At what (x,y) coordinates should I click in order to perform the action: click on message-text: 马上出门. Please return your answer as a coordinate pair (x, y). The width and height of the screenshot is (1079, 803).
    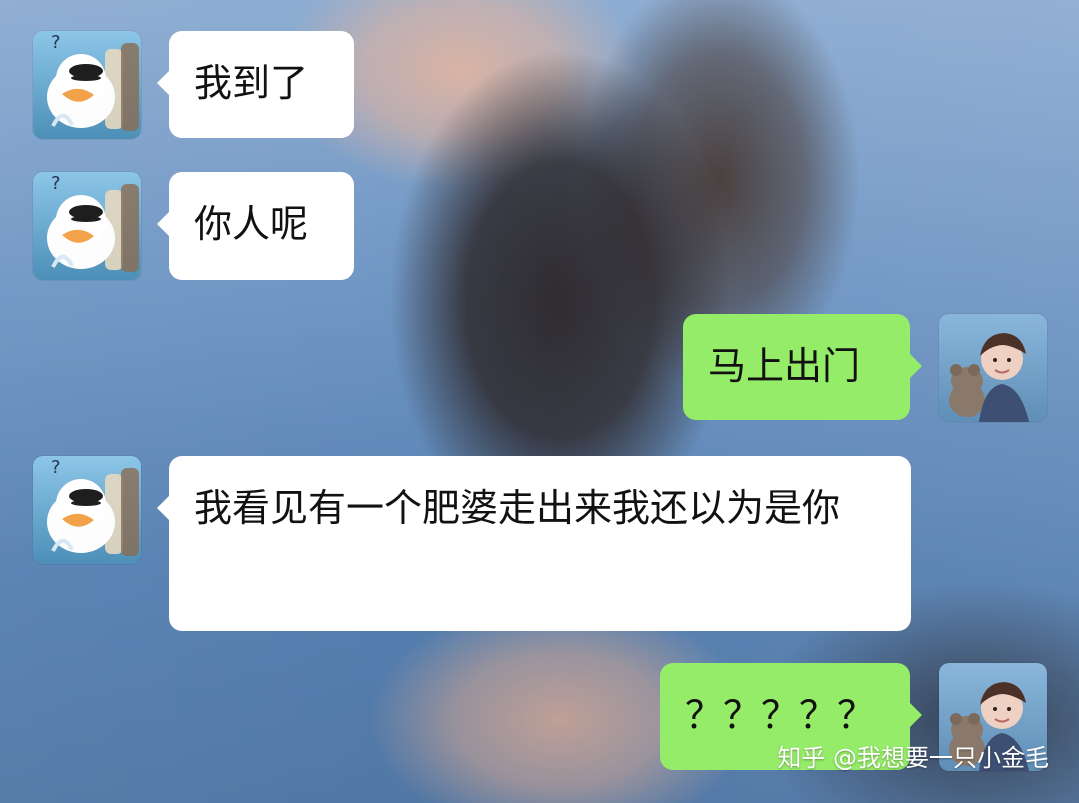
    Looking at the image, I should click on (784, 366).